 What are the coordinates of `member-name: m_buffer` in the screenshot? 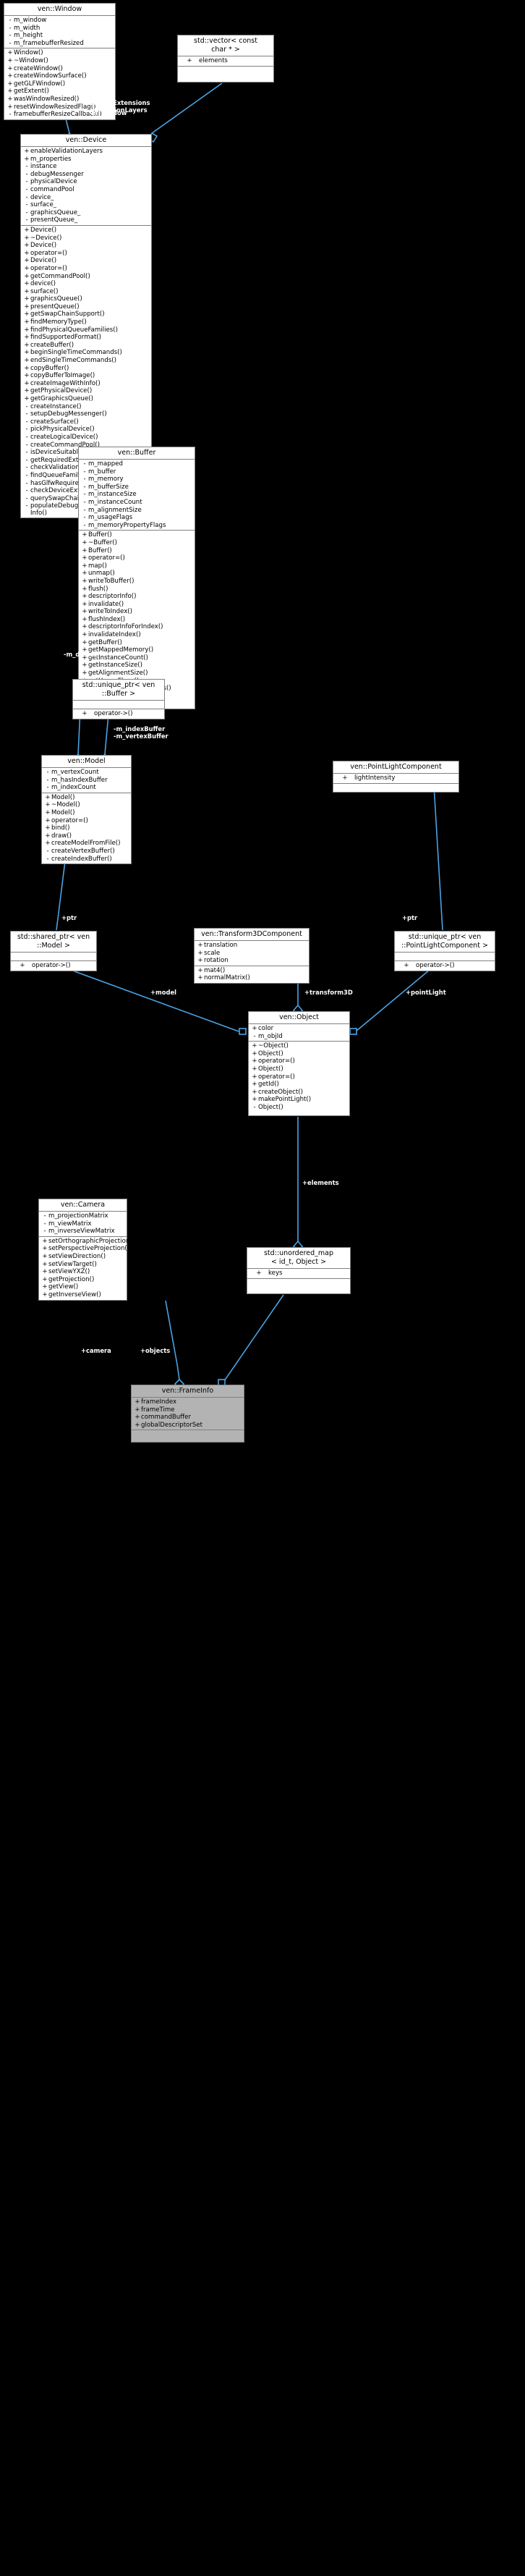 It's located at (102, 472).